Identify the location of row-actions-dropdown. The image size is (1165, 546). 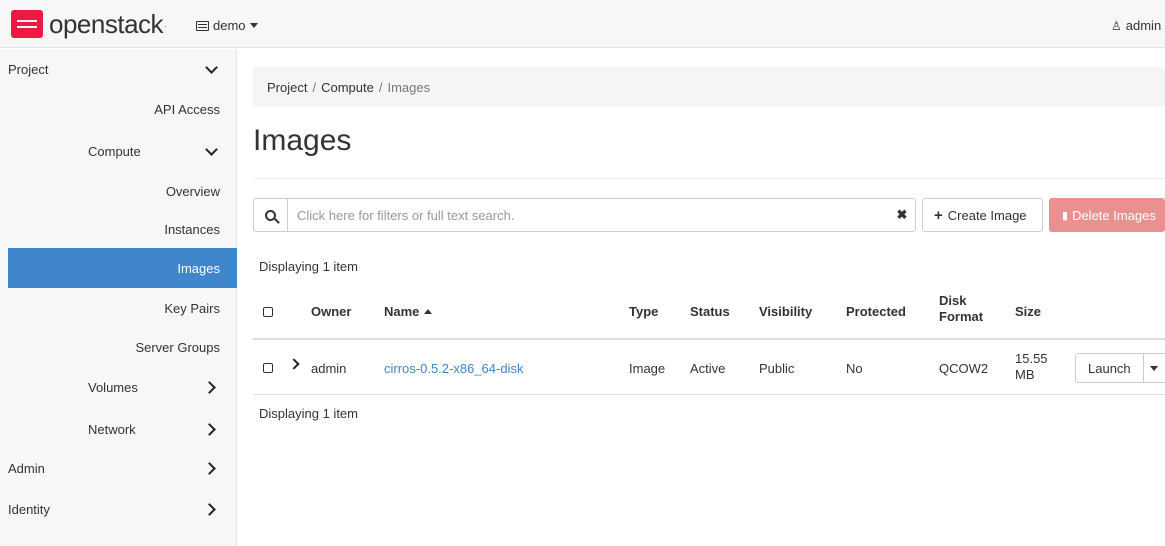
(1154, 368).